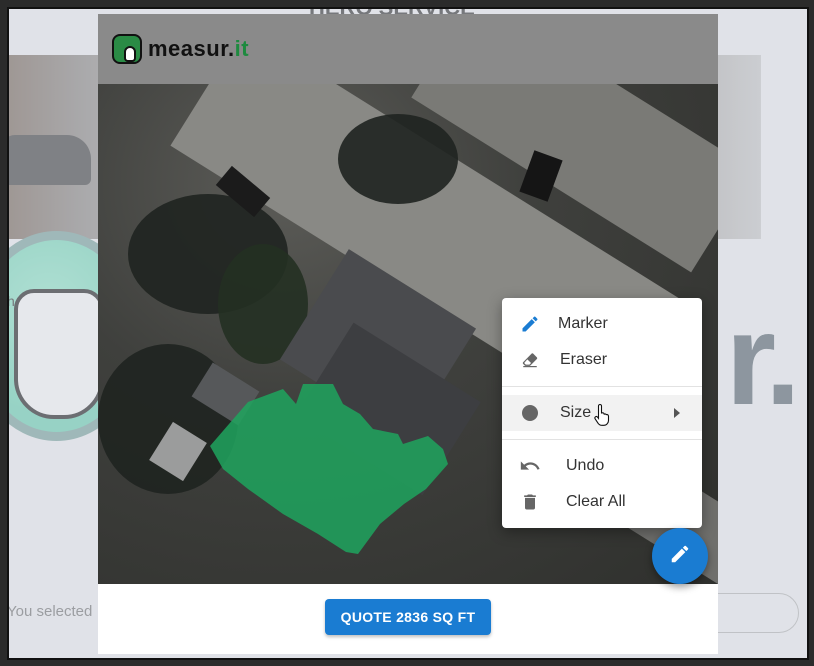 The height and width of the screenshot is (666, 814). What do you see at coordinates (530, 360) in the screenshot?
I see `eraser-icon` at bounding box center [530, 360].